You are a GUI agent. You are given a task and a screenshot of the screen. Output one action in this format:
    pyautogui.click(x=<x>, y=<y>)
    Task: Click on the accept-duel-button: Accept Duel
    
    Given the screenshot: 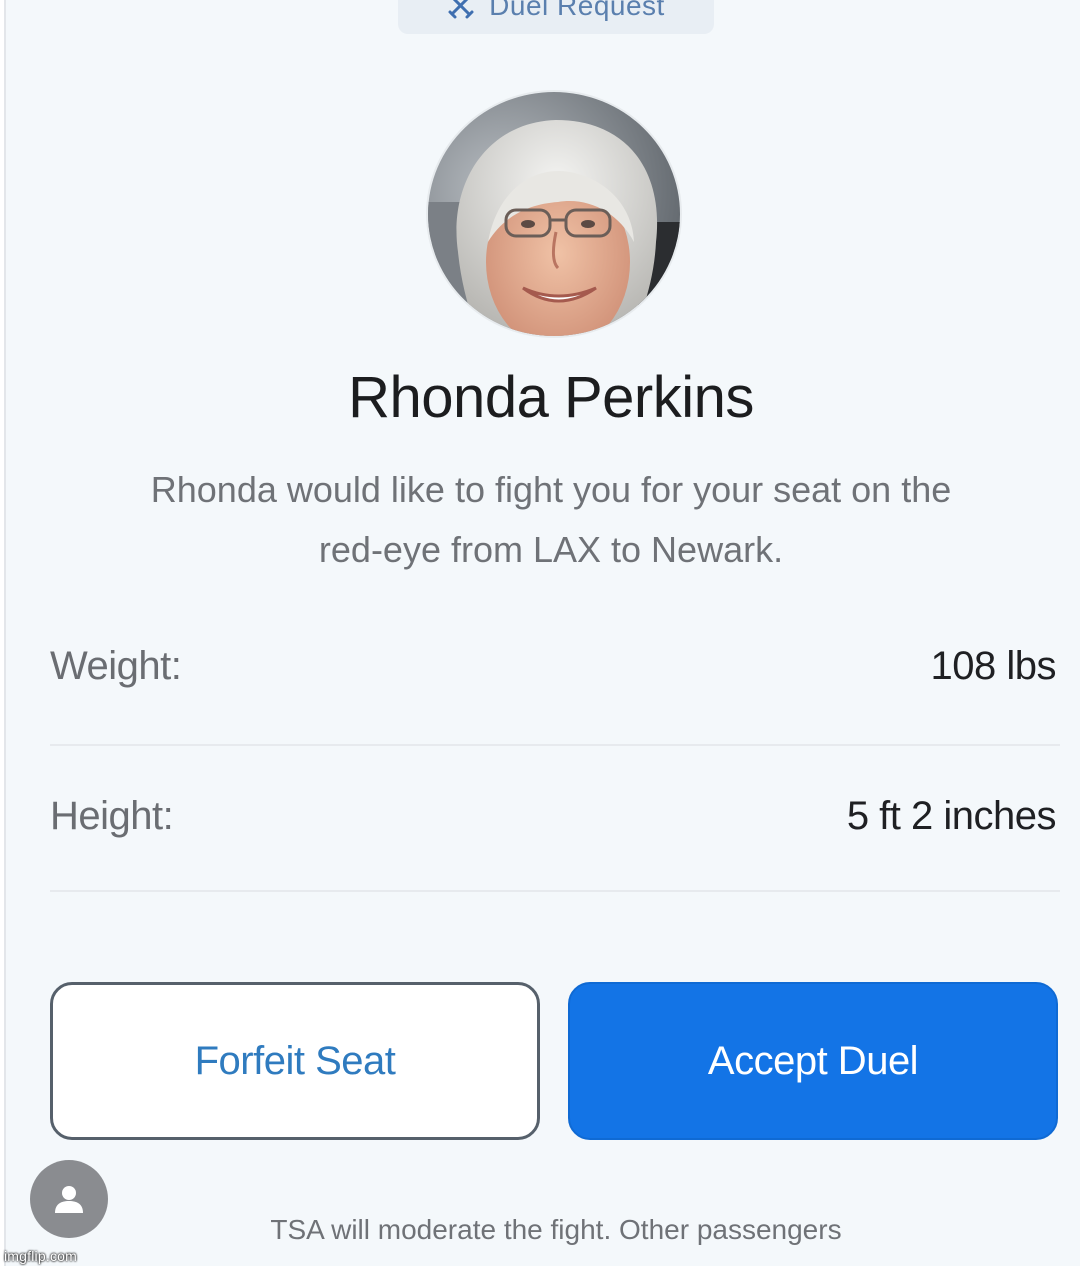 What is the action you would take?
    pyautogui.click(x=813, y=1061)
    